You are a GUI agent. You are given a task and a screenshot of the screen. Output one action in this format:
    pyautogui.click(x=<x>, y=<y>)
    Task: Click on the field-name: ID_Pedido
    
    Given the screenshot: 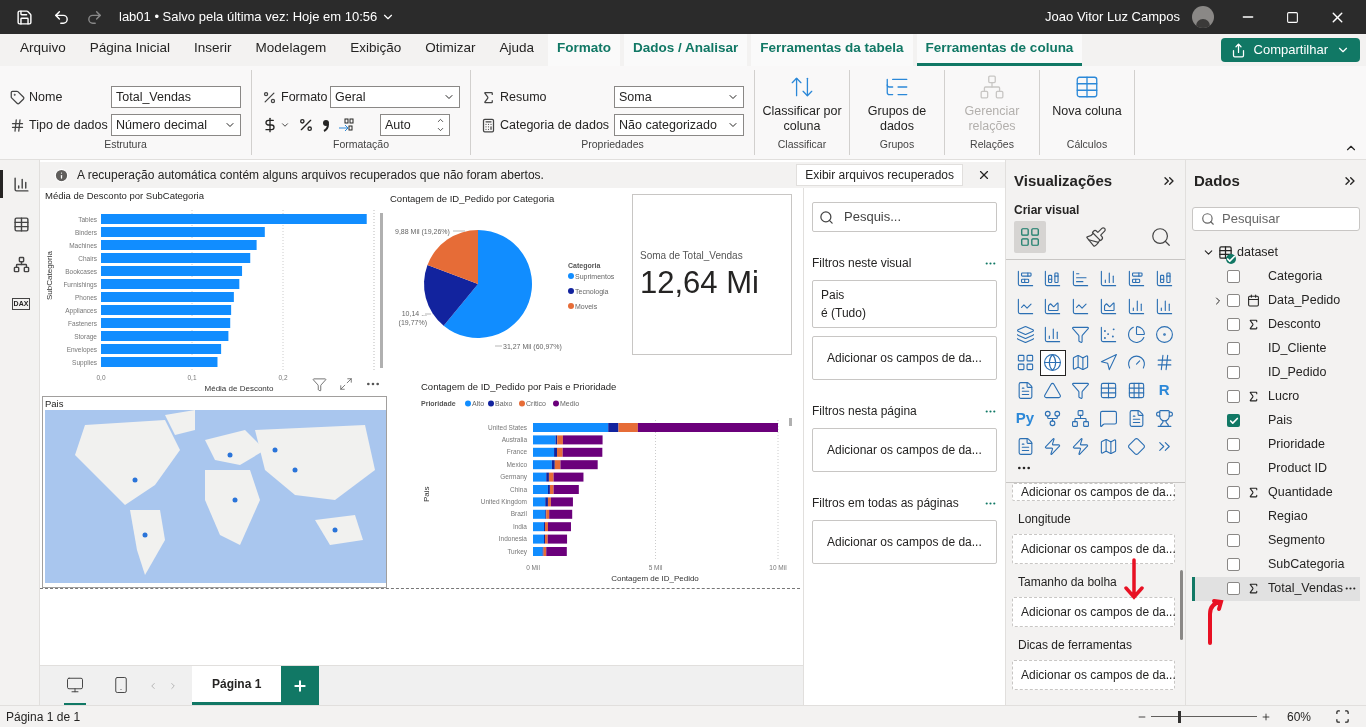 What is the action you would take?
    pyautogui.click(x=1298, y=373)
    